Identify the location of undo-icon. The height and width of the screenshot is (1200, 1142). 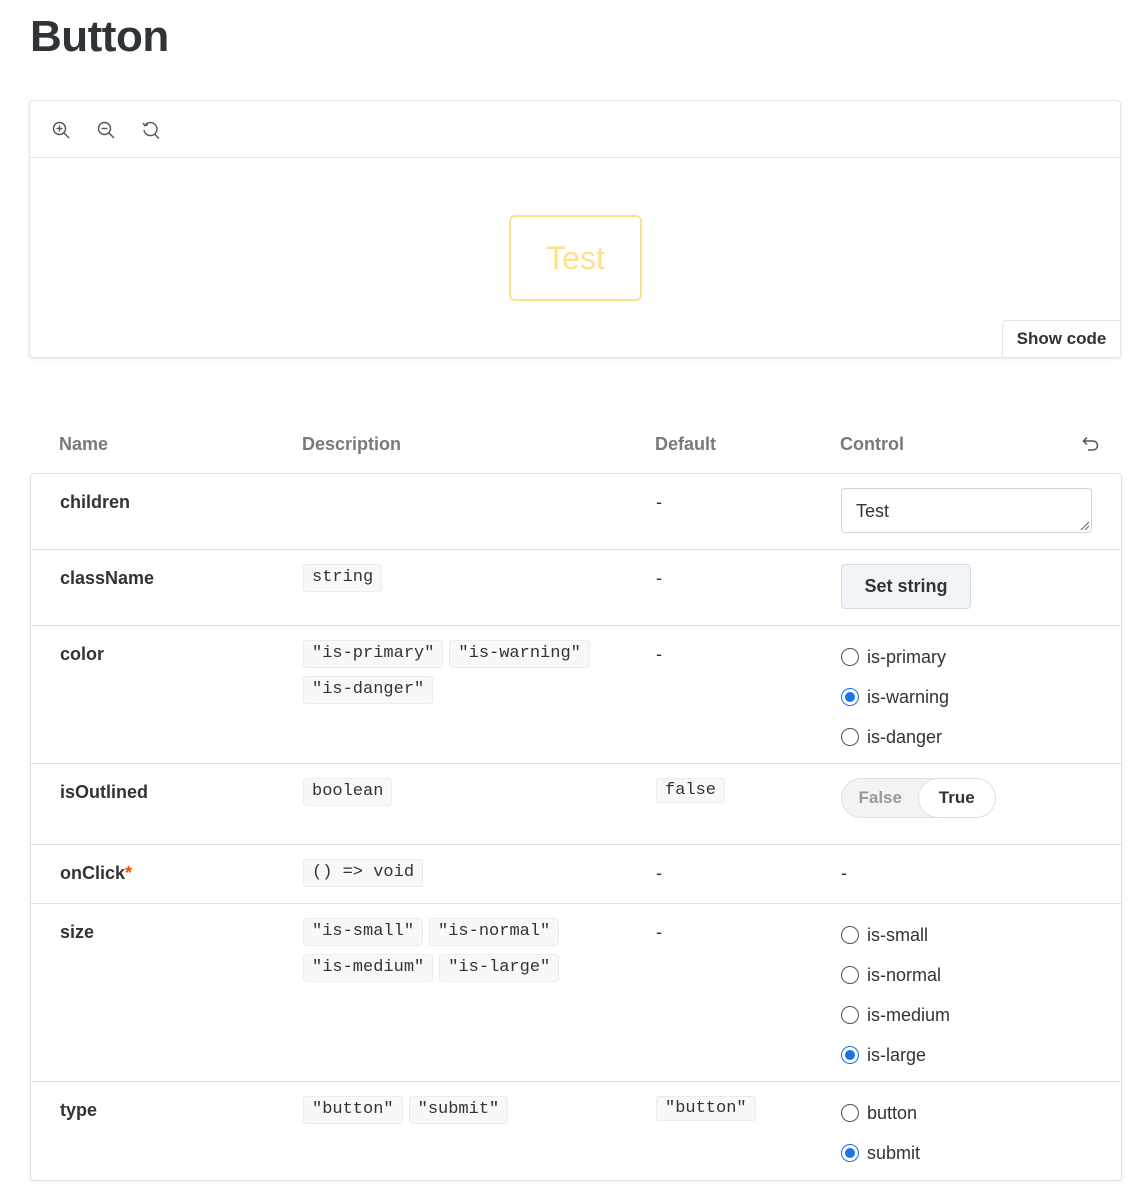
(1090, 444).